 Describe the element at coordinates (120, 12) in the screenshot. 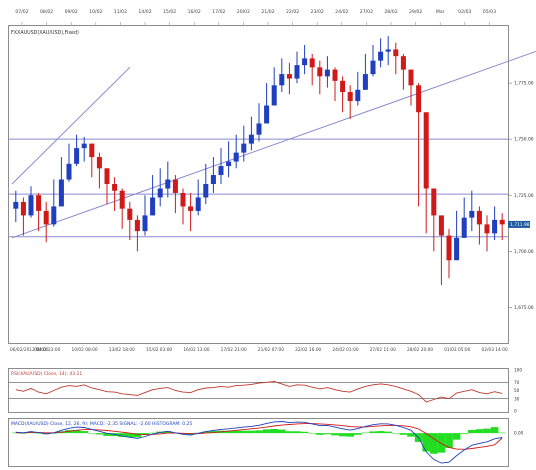

I see `top-date-label: 11/02` at that location.